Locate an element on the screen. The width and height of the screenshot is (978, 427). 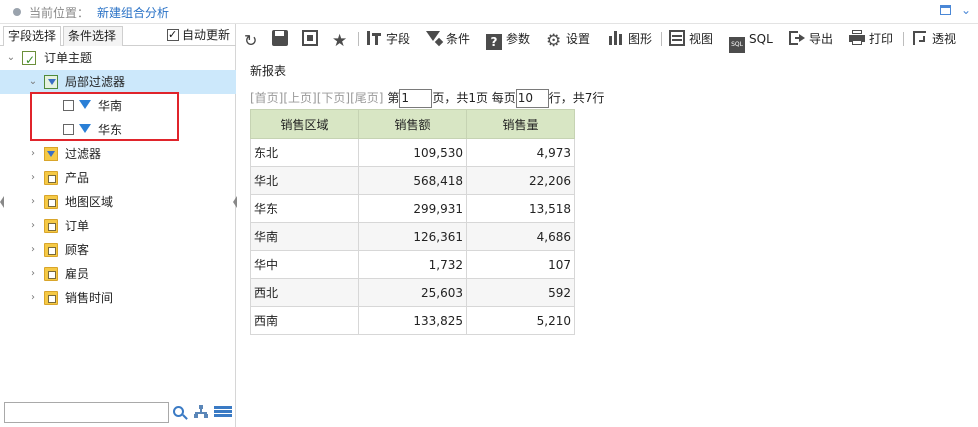
cell-sales-amount: 568,418 is located at coordinates (412, 180).